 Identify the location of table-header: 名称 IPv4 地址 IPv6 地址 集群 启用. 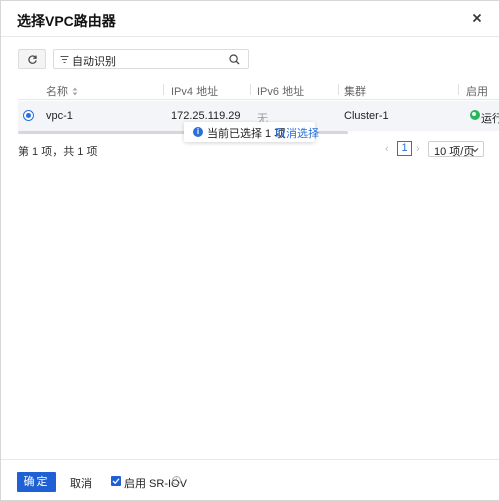
(258, 89).